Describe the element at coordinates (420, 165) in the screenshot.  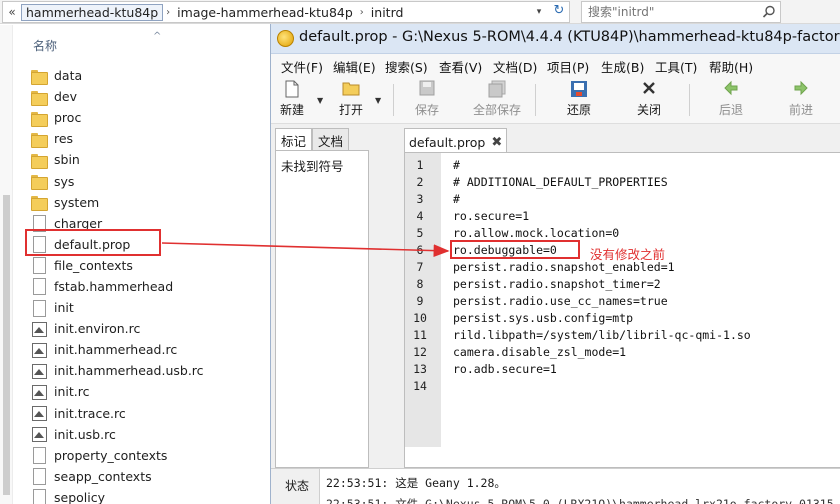
I see `line-number: 1` at that location.